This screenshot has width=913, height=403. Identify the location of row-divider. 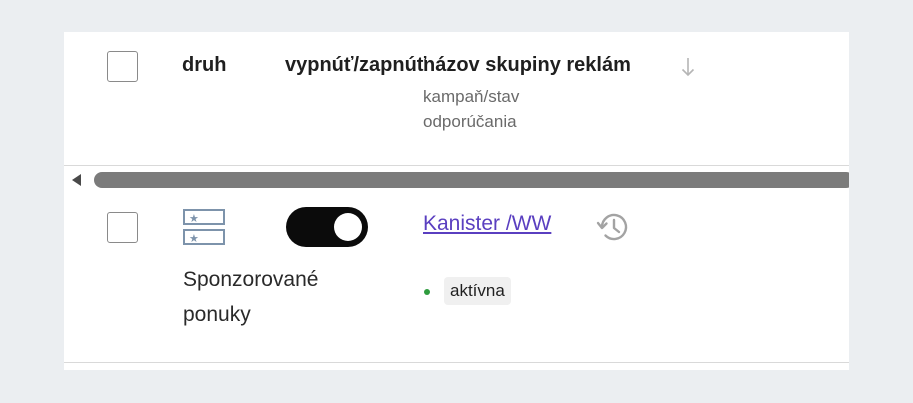
(456, 362).